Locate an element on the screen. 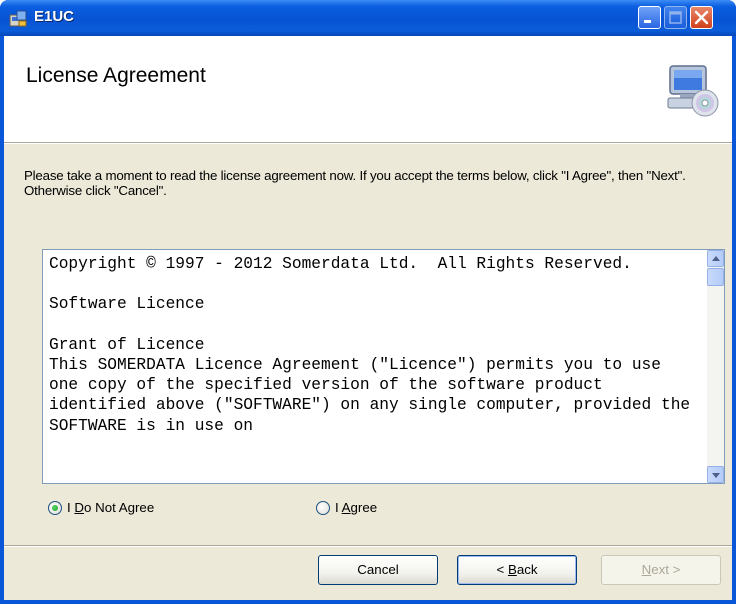  title-bar: E1UC is located at coordinates (368, 18).